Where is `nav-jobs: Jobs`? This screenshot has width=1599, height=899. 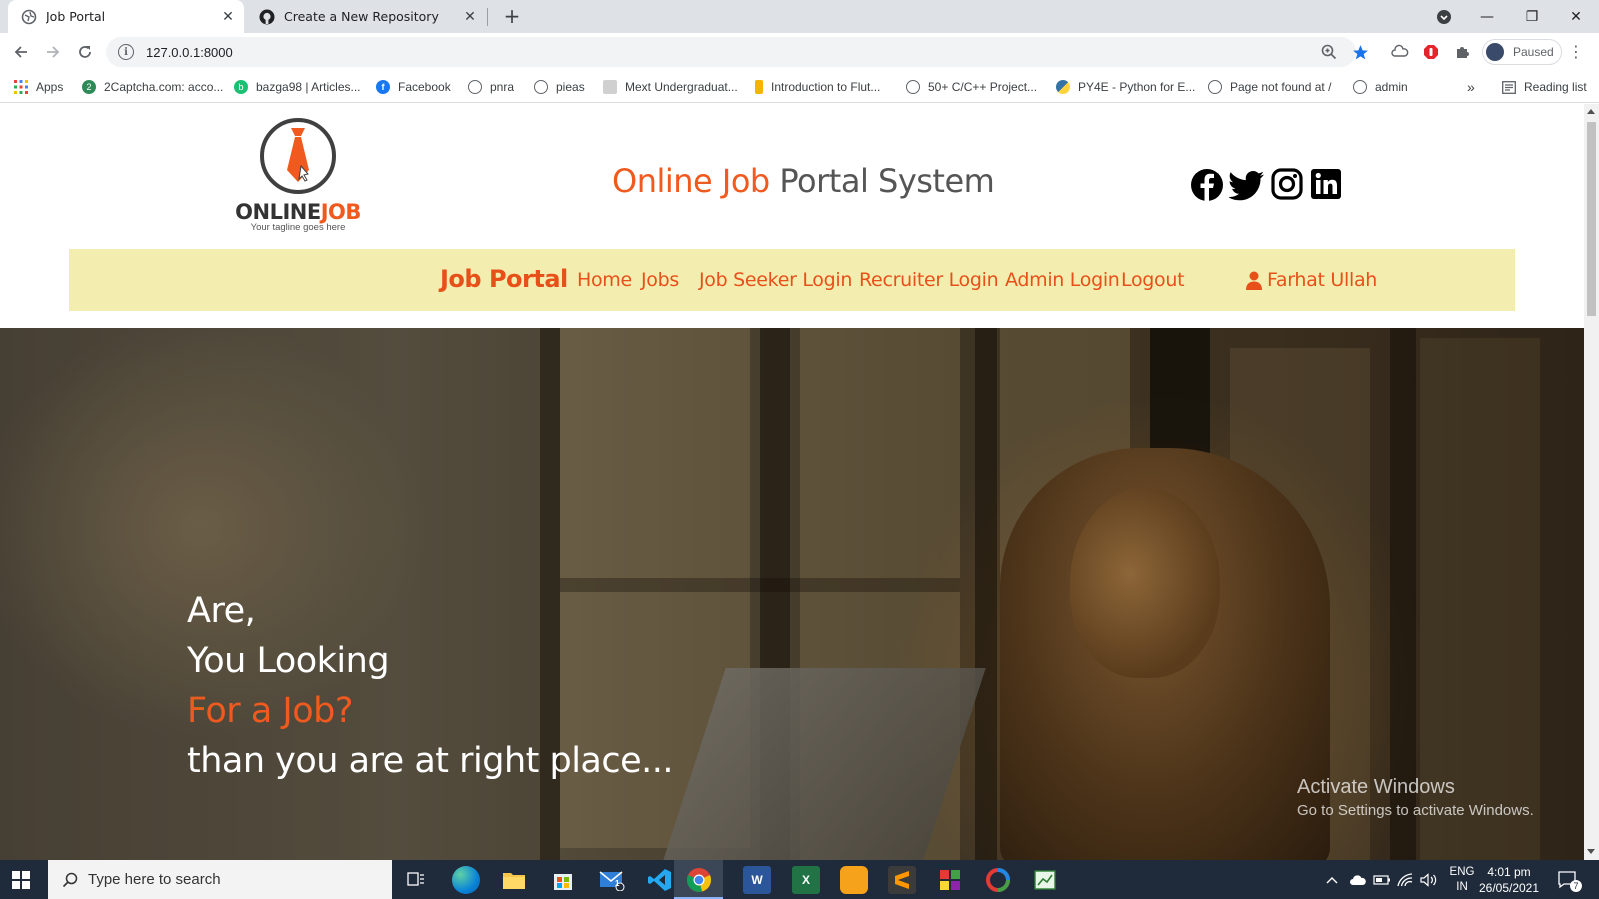 nav-jobs: Jobs is located at coordinates (660, 280).